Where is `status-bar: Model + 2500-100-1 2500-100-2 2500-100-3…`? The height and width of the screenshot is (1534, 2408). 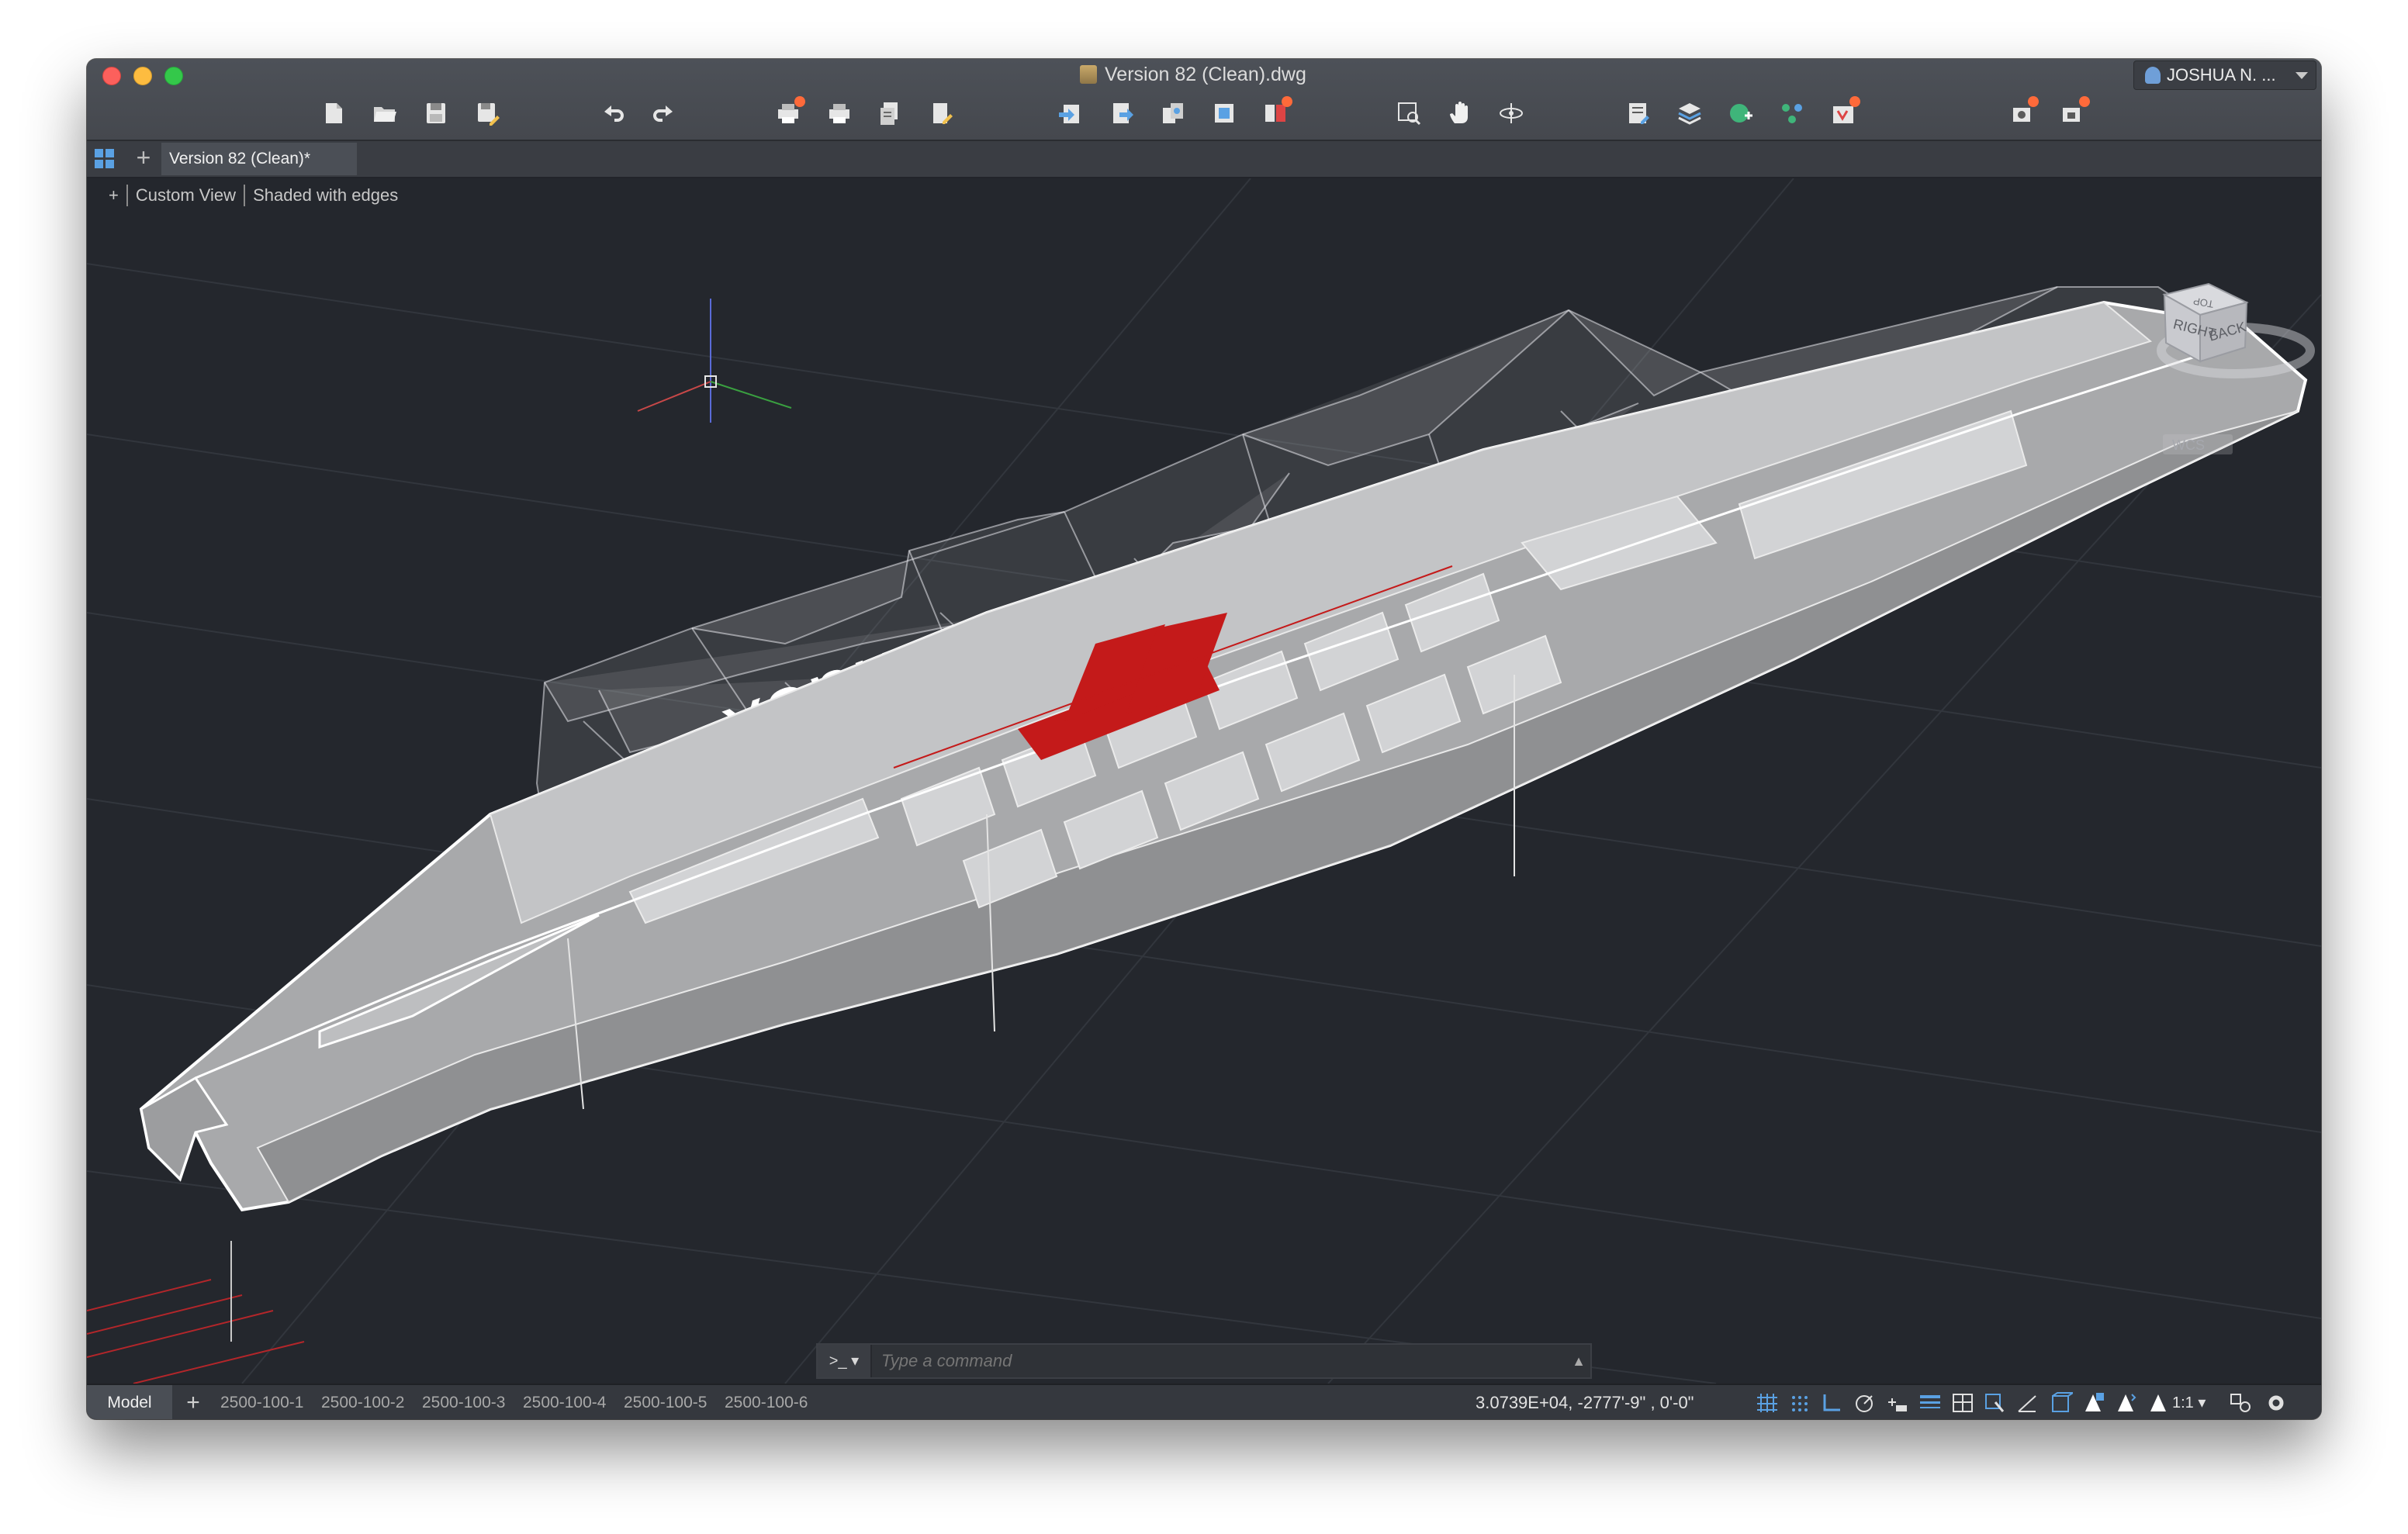
status-bar: Model + 2500-100-1 2500-100-2 2500-100-3… is located at coordinates (1204, 1401).